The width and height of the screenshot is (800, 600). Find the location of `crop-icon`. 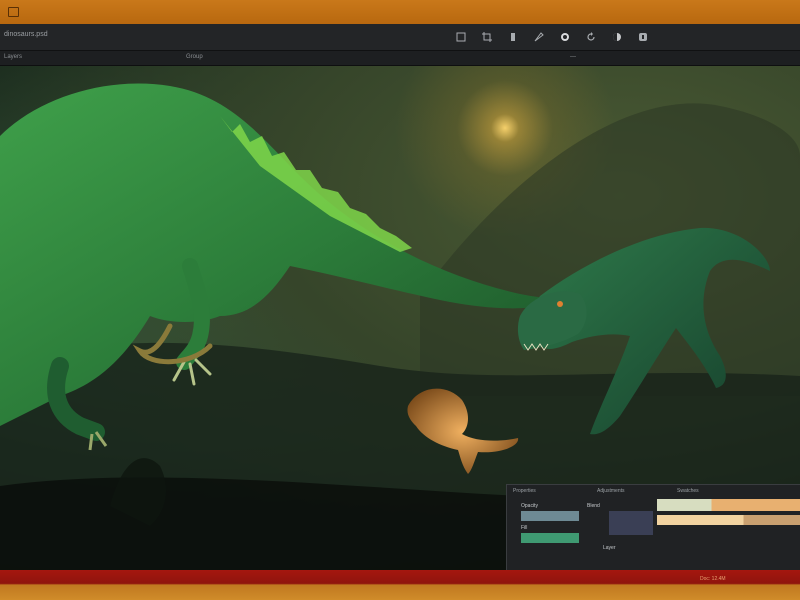

crop-icon is located at coordinates (487, 37).